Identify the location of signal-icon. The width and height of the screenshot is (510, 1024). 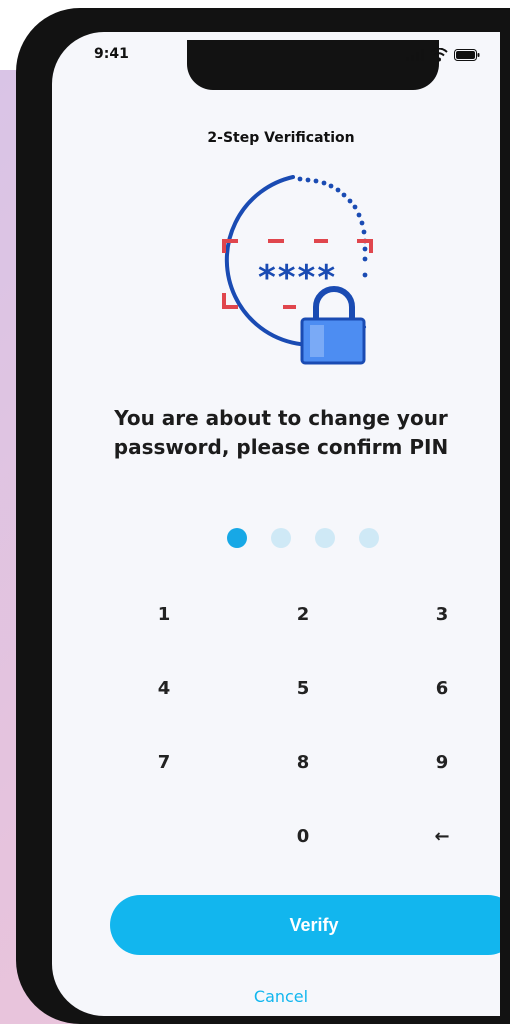
(415, 55).